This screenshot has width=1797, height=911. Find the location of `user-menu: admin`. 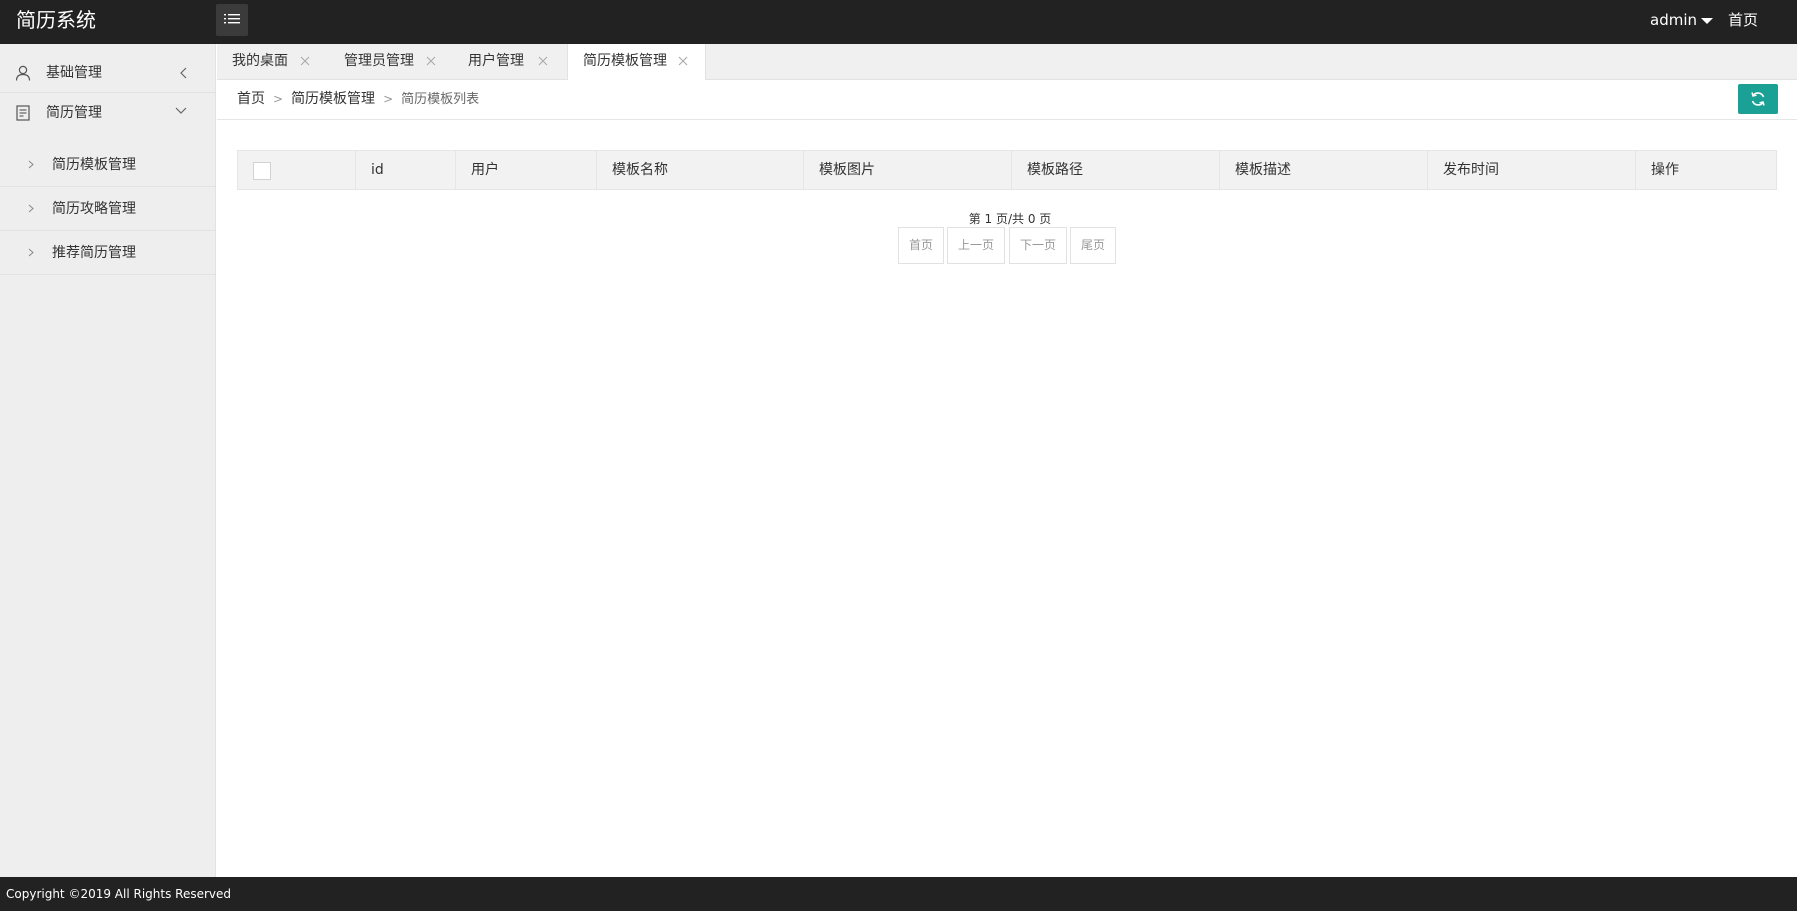

user-menu: admin is located at coordinates (1681, 20).